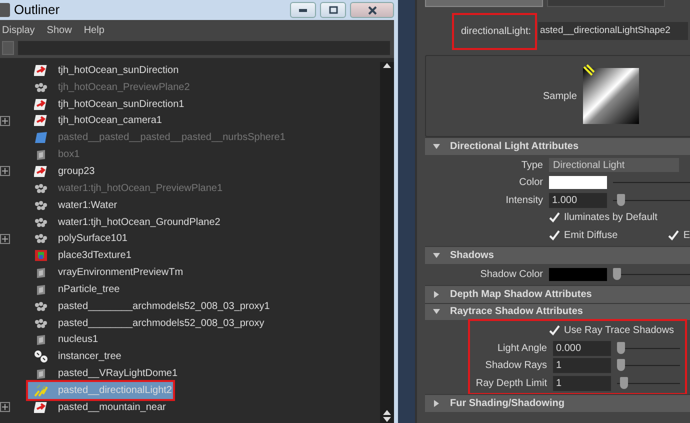 The image size is (690, 423). What do you see at coordinates (112, 407) in the screenshot?
I see `outliner-item-label: pasted__mountain_near` at bounding box center [112, 407].